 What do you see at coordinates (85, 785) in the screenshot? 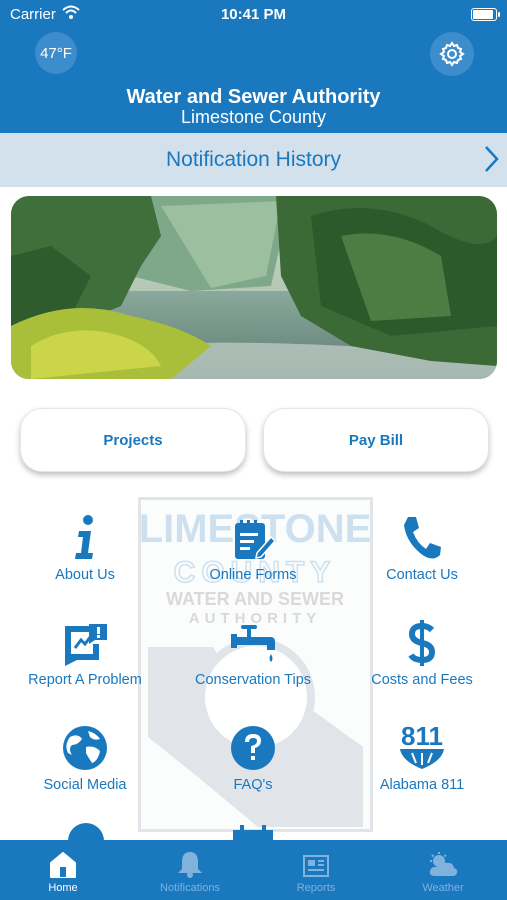
I see `tile-label: Social Media` at bounding box center [85, 785].